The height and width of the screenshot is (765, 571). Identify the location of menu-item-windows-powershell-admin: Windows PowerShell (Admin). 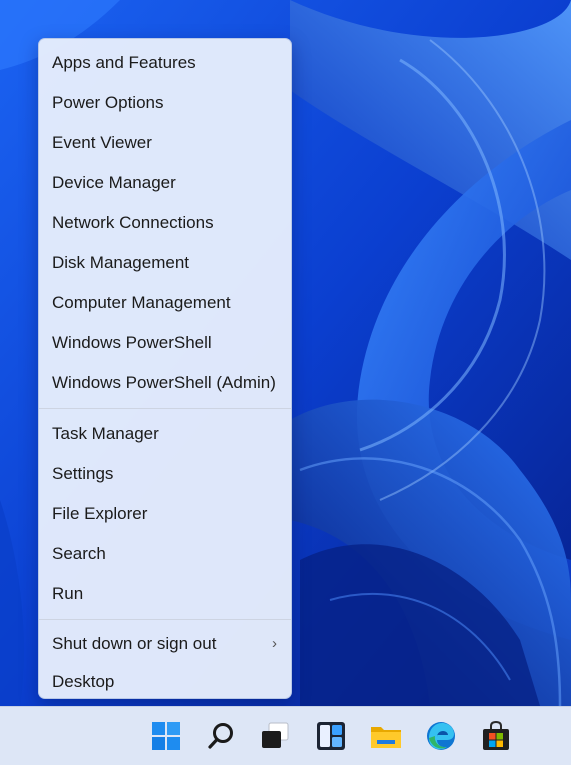
(165, 383).